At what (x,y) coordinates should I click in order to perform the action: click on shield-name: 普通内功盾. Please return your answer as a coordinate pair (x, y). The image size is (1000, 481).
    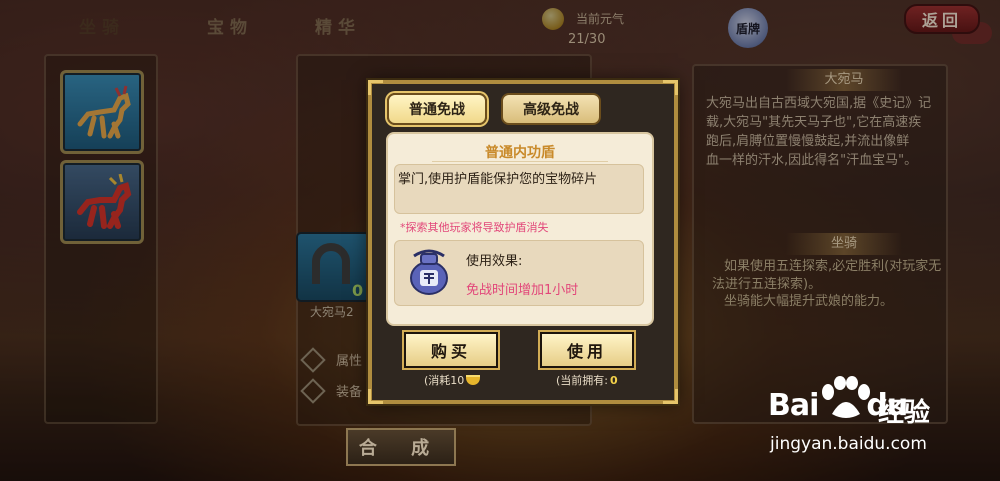
    Looking at the image, I should click on (520, 153).